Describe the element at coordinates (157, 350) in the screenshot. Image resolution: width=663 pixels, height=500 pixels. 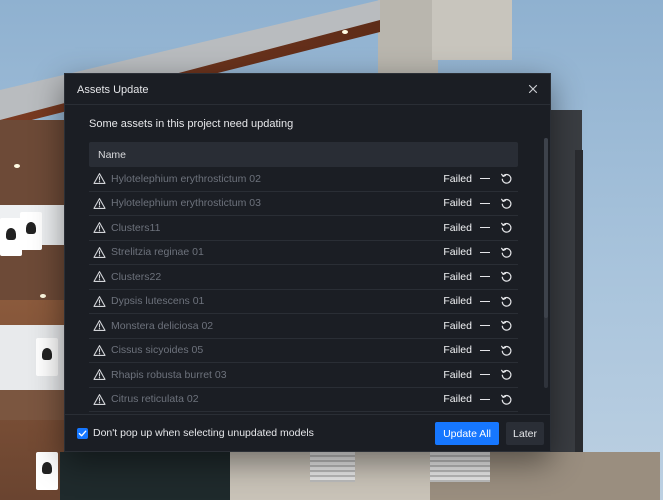
I see `asset-name: Cissus sicyoides 05` at that location.